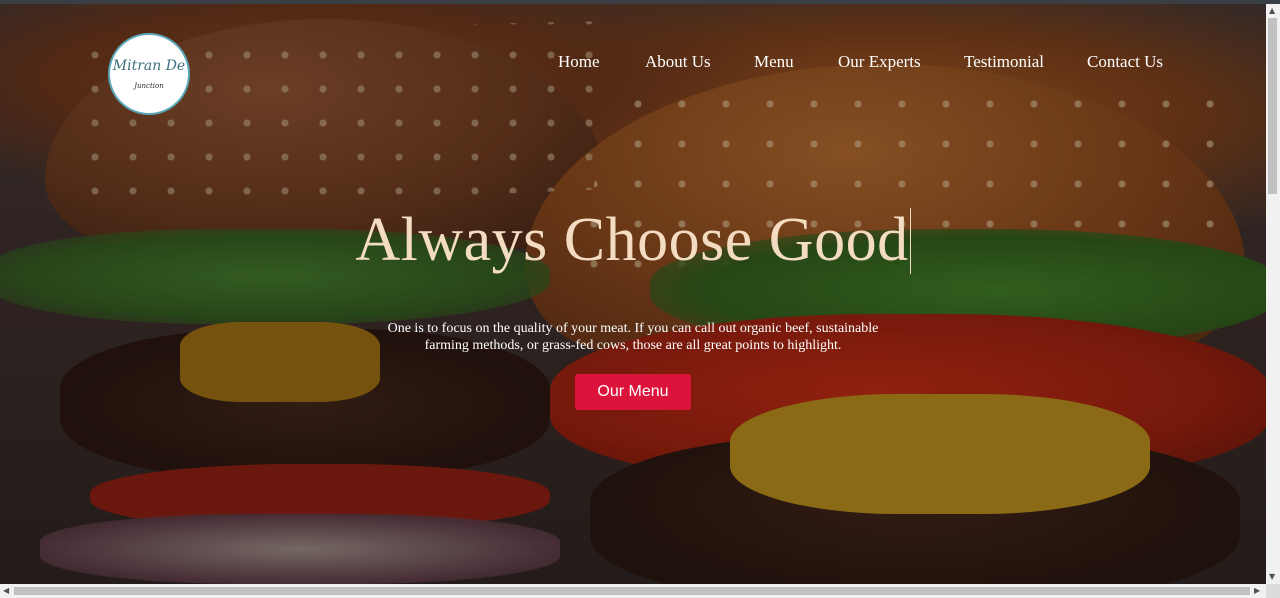 This screenshot has width=1280, height=598. I want to click on scroll-down-arrow-icon: ▼, so click(1272, 577).